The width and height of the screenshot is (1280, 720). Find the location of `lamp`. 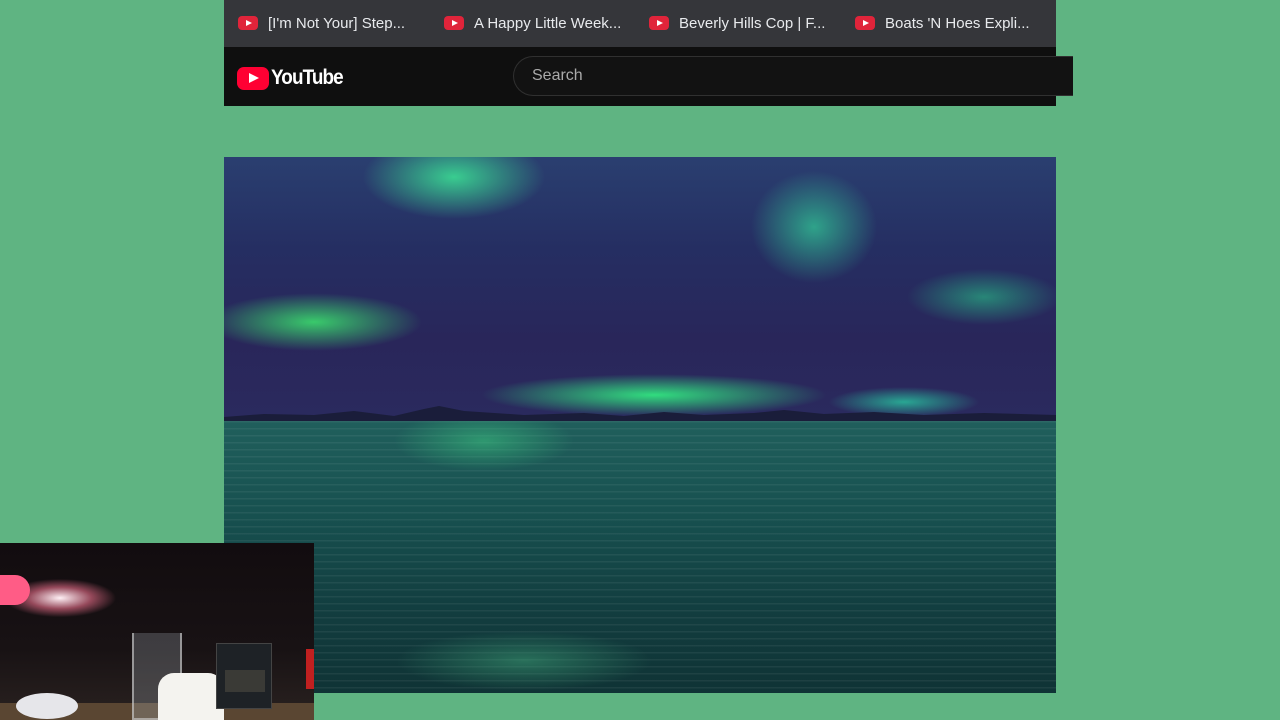

lamp is located at coordinates (15, 590).